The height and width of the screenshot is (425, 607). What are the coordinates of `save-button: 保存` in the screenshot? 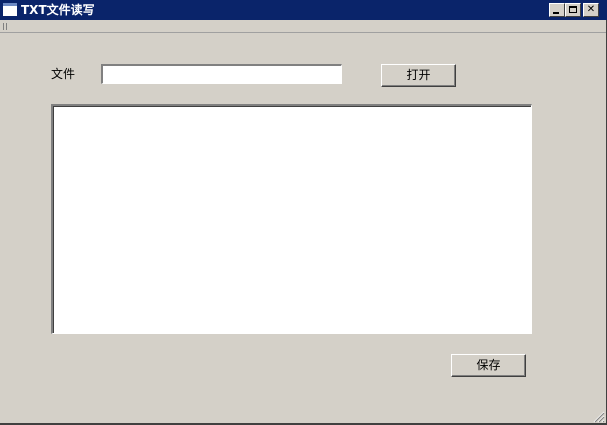 It's located at (488, 365).